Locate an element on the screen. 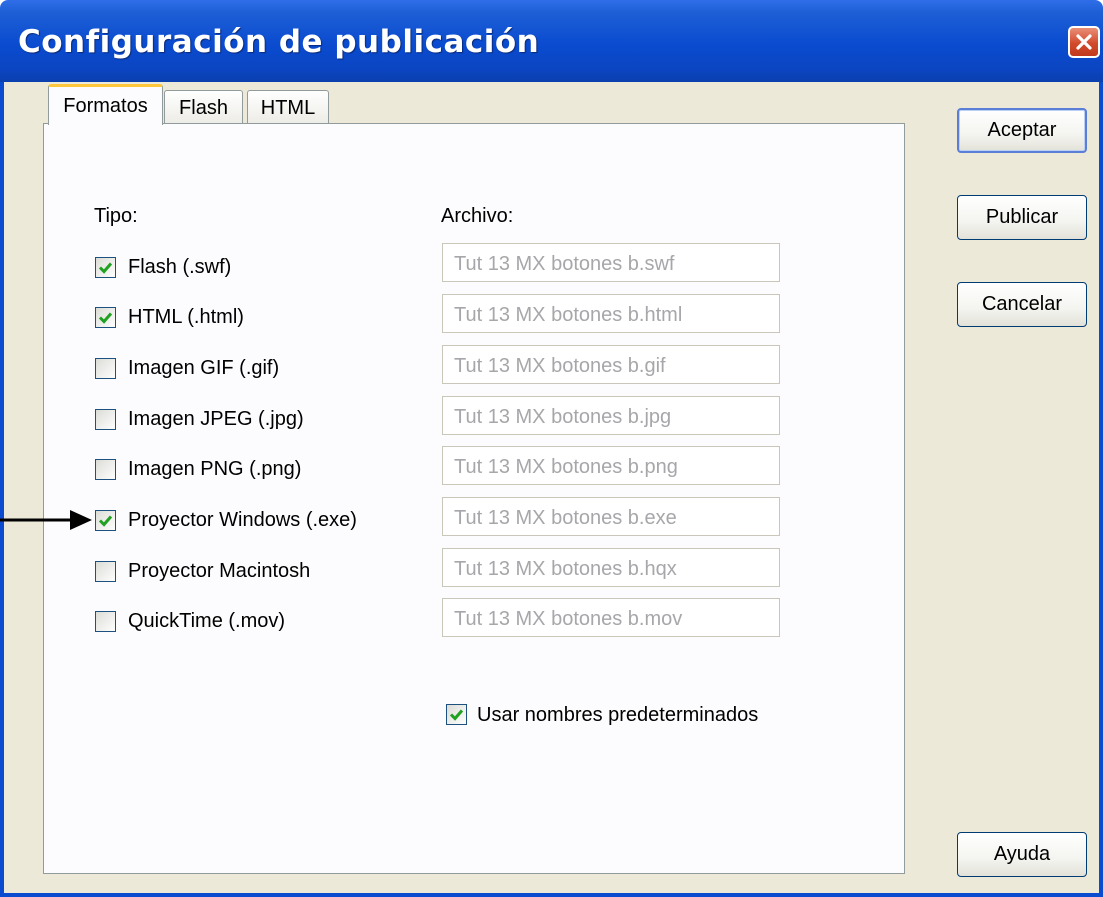 The width and height of the screenshot is (1103, 897). close-icon is located at coordinates (1084, 42).